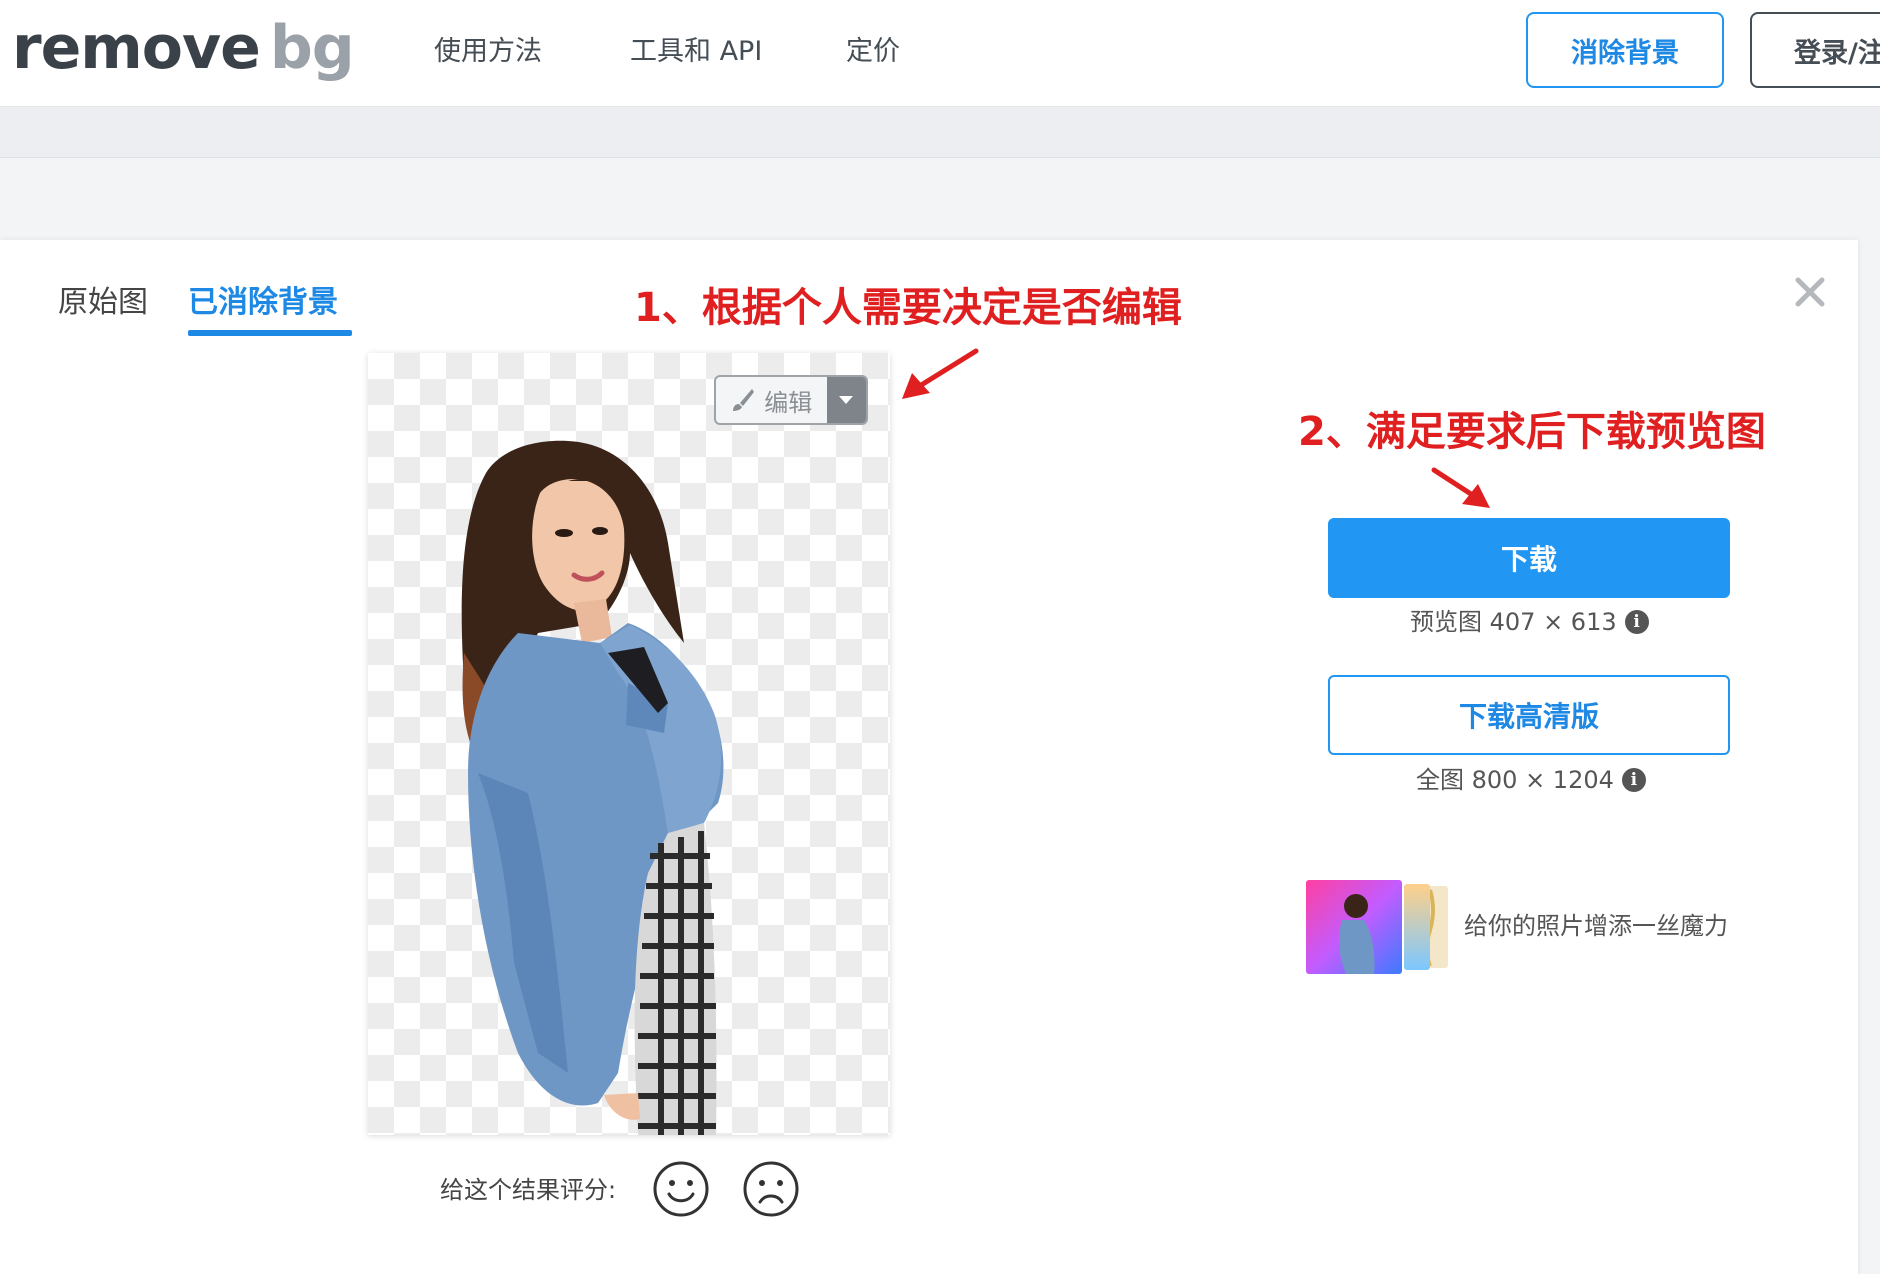 This screenshot has height=1274, width=1880. I want to click on active-tab-indicator, so click(270, 333).